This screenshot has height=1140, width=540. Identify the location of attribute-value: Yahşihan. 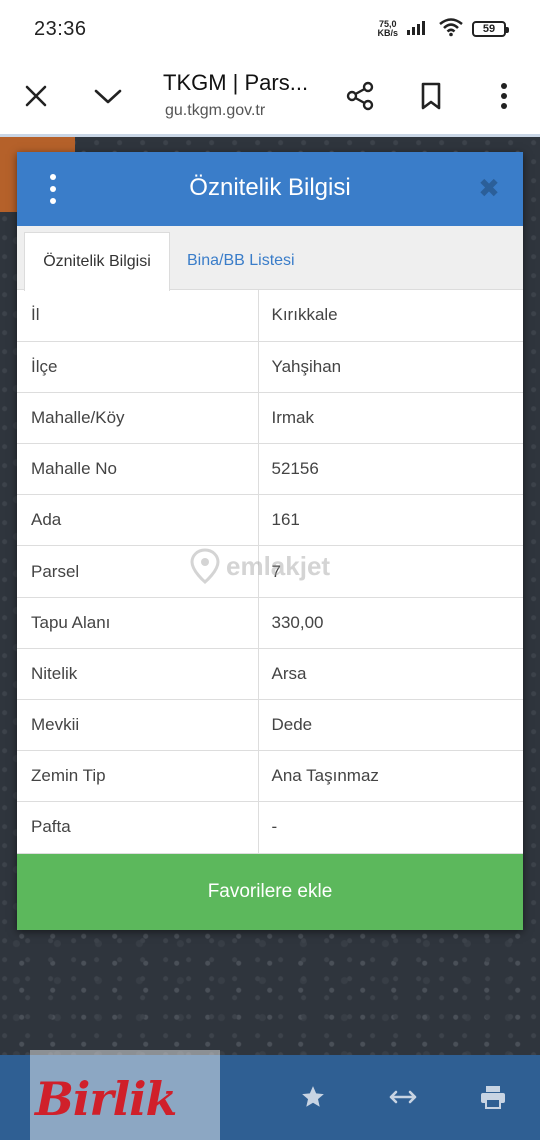
(390, 367).